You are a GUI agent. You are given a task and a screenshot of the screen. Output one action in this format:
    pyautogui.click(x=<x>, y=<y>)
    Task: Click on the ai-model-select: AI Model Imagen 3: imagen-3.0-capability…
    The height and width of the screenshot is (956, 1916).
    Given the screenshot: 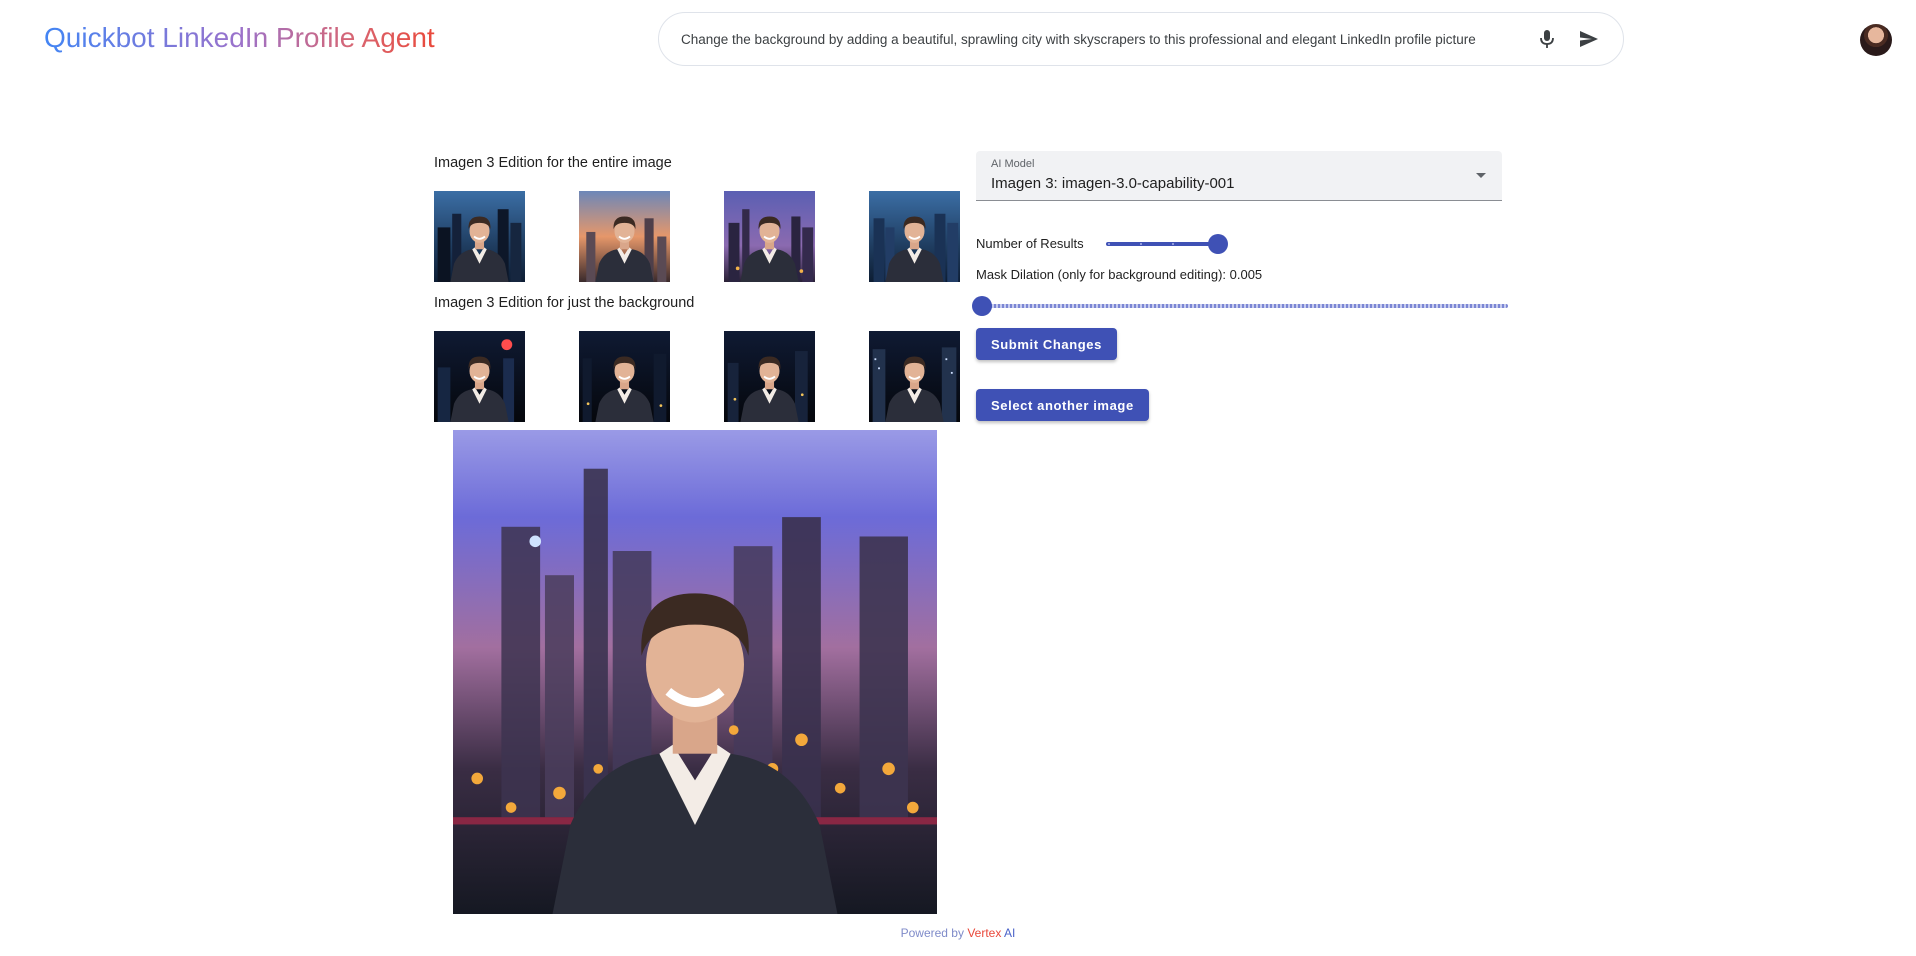 What is the action you would take?
    pyautogui.click(x=1239, y=176)
    